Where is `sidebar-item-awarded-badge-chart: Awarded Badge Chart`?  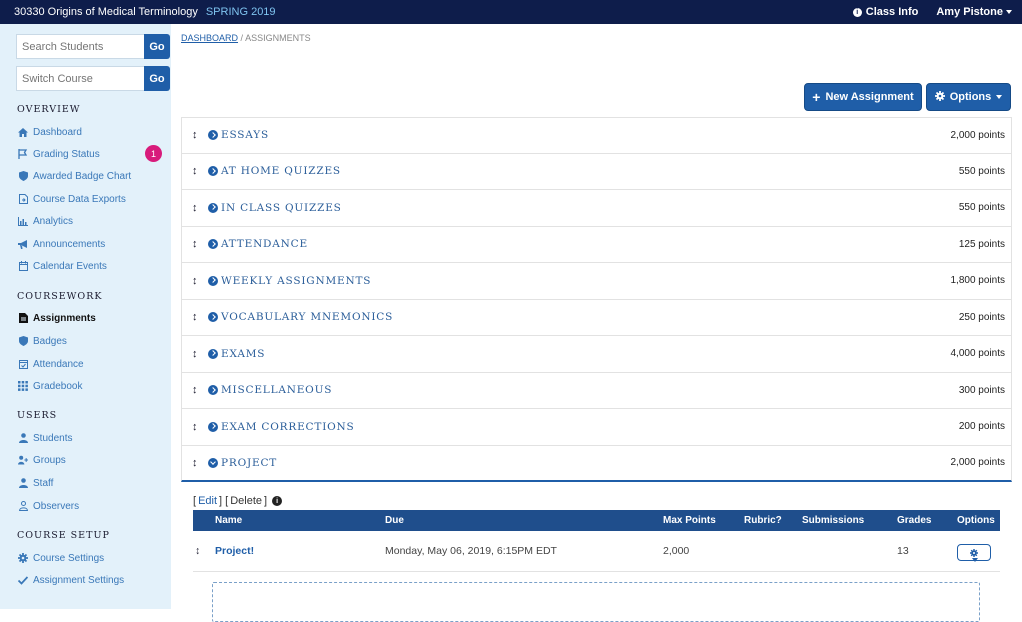
sidebar-item-awarded-badge-chart: Awarded Badge Chart is located at coordinates (74, 176).